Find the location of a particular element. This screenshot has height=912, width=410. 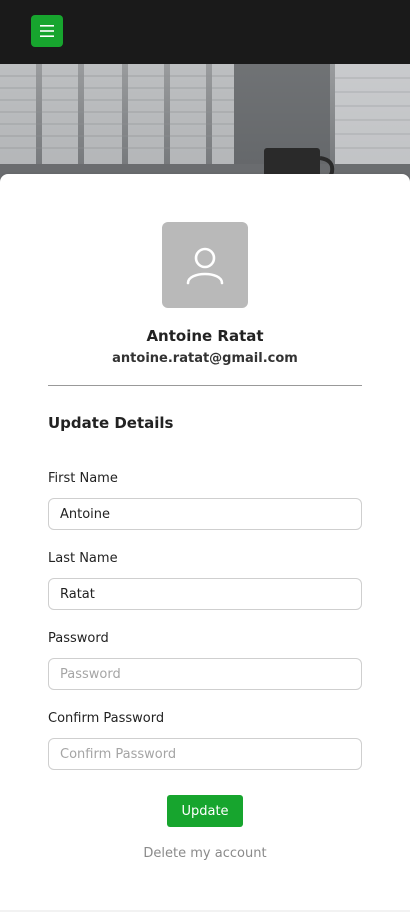

avatar is located at coordinates (205, 265).